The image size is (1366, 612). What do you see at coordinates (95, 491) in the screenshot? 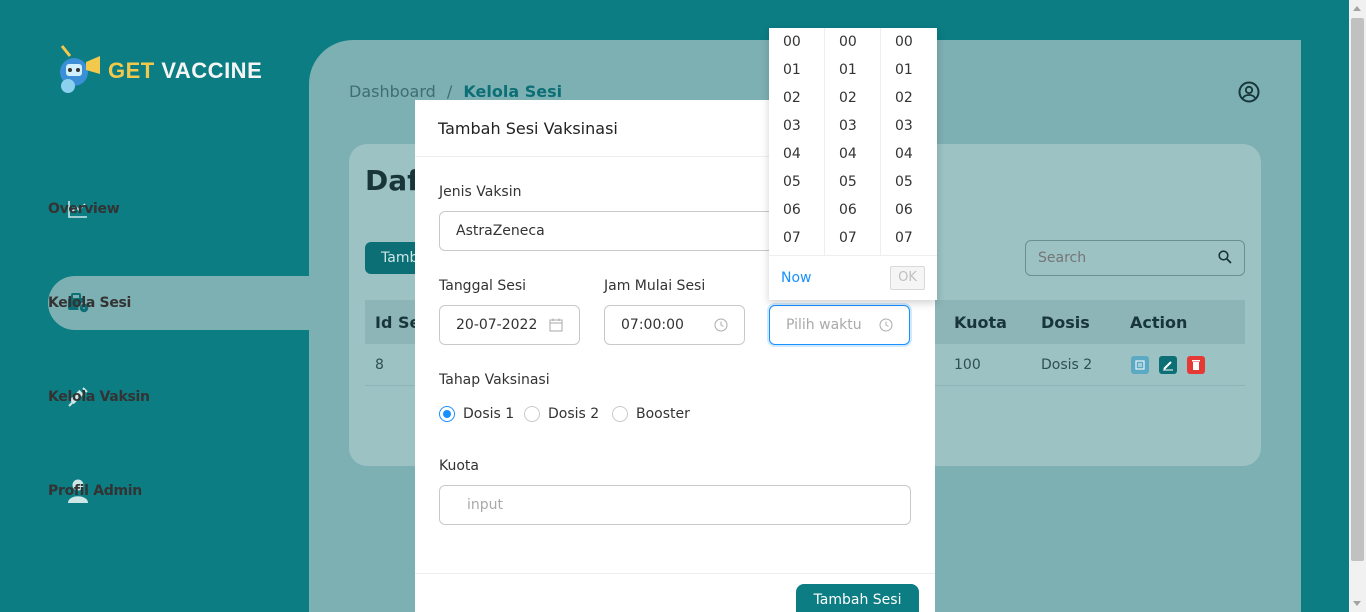
I see `sidebar-item-label: Profil Admin` at bounding box center [95, 491].